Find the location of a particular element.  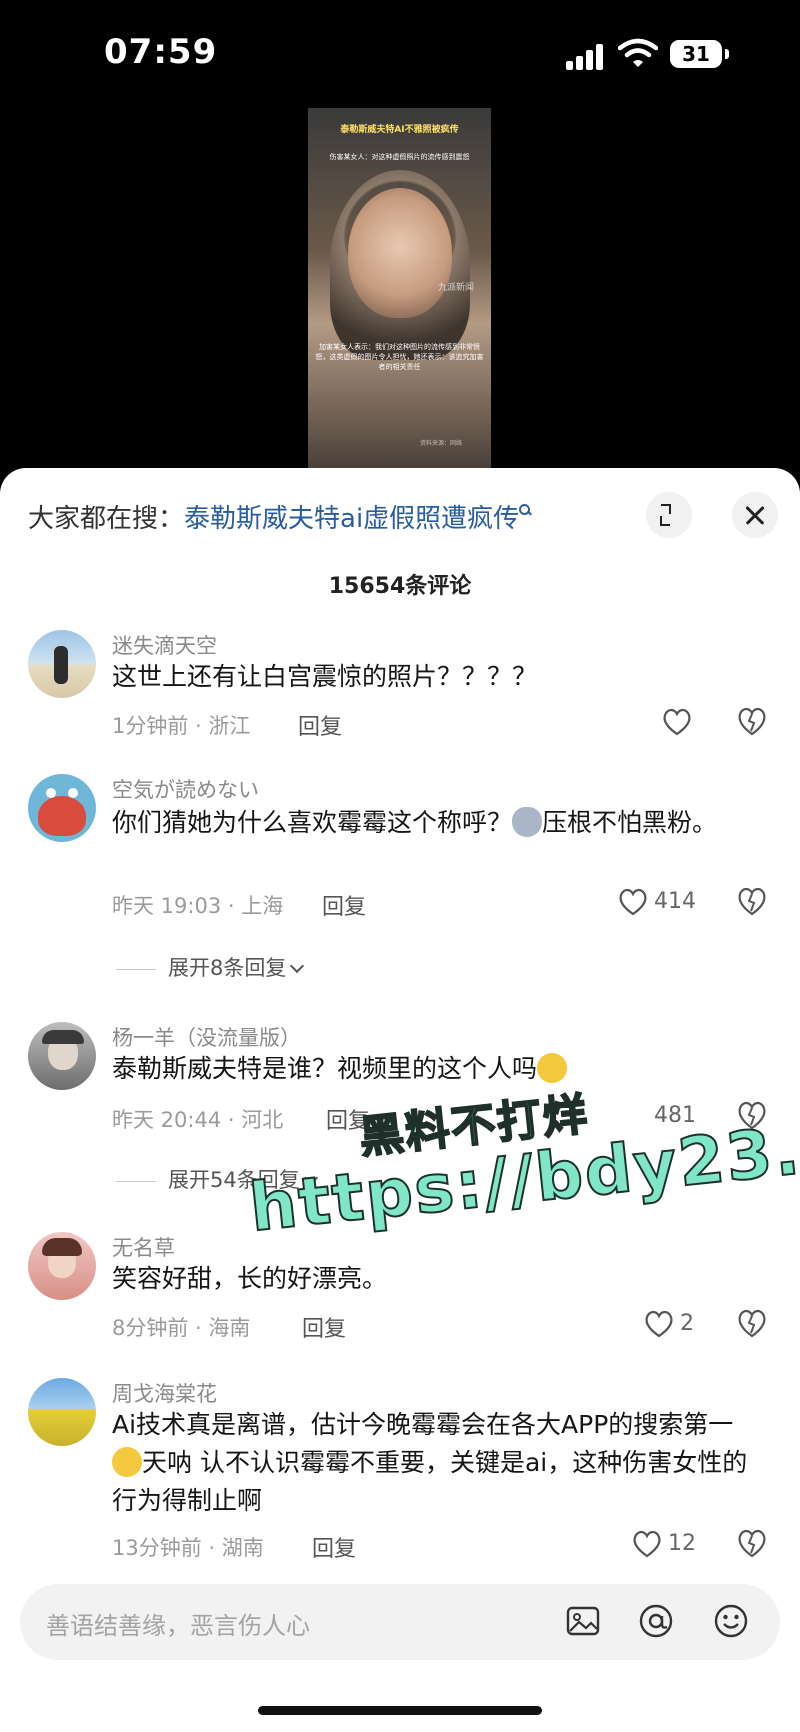

emoji-icon is located at coordinates (731, 1621).